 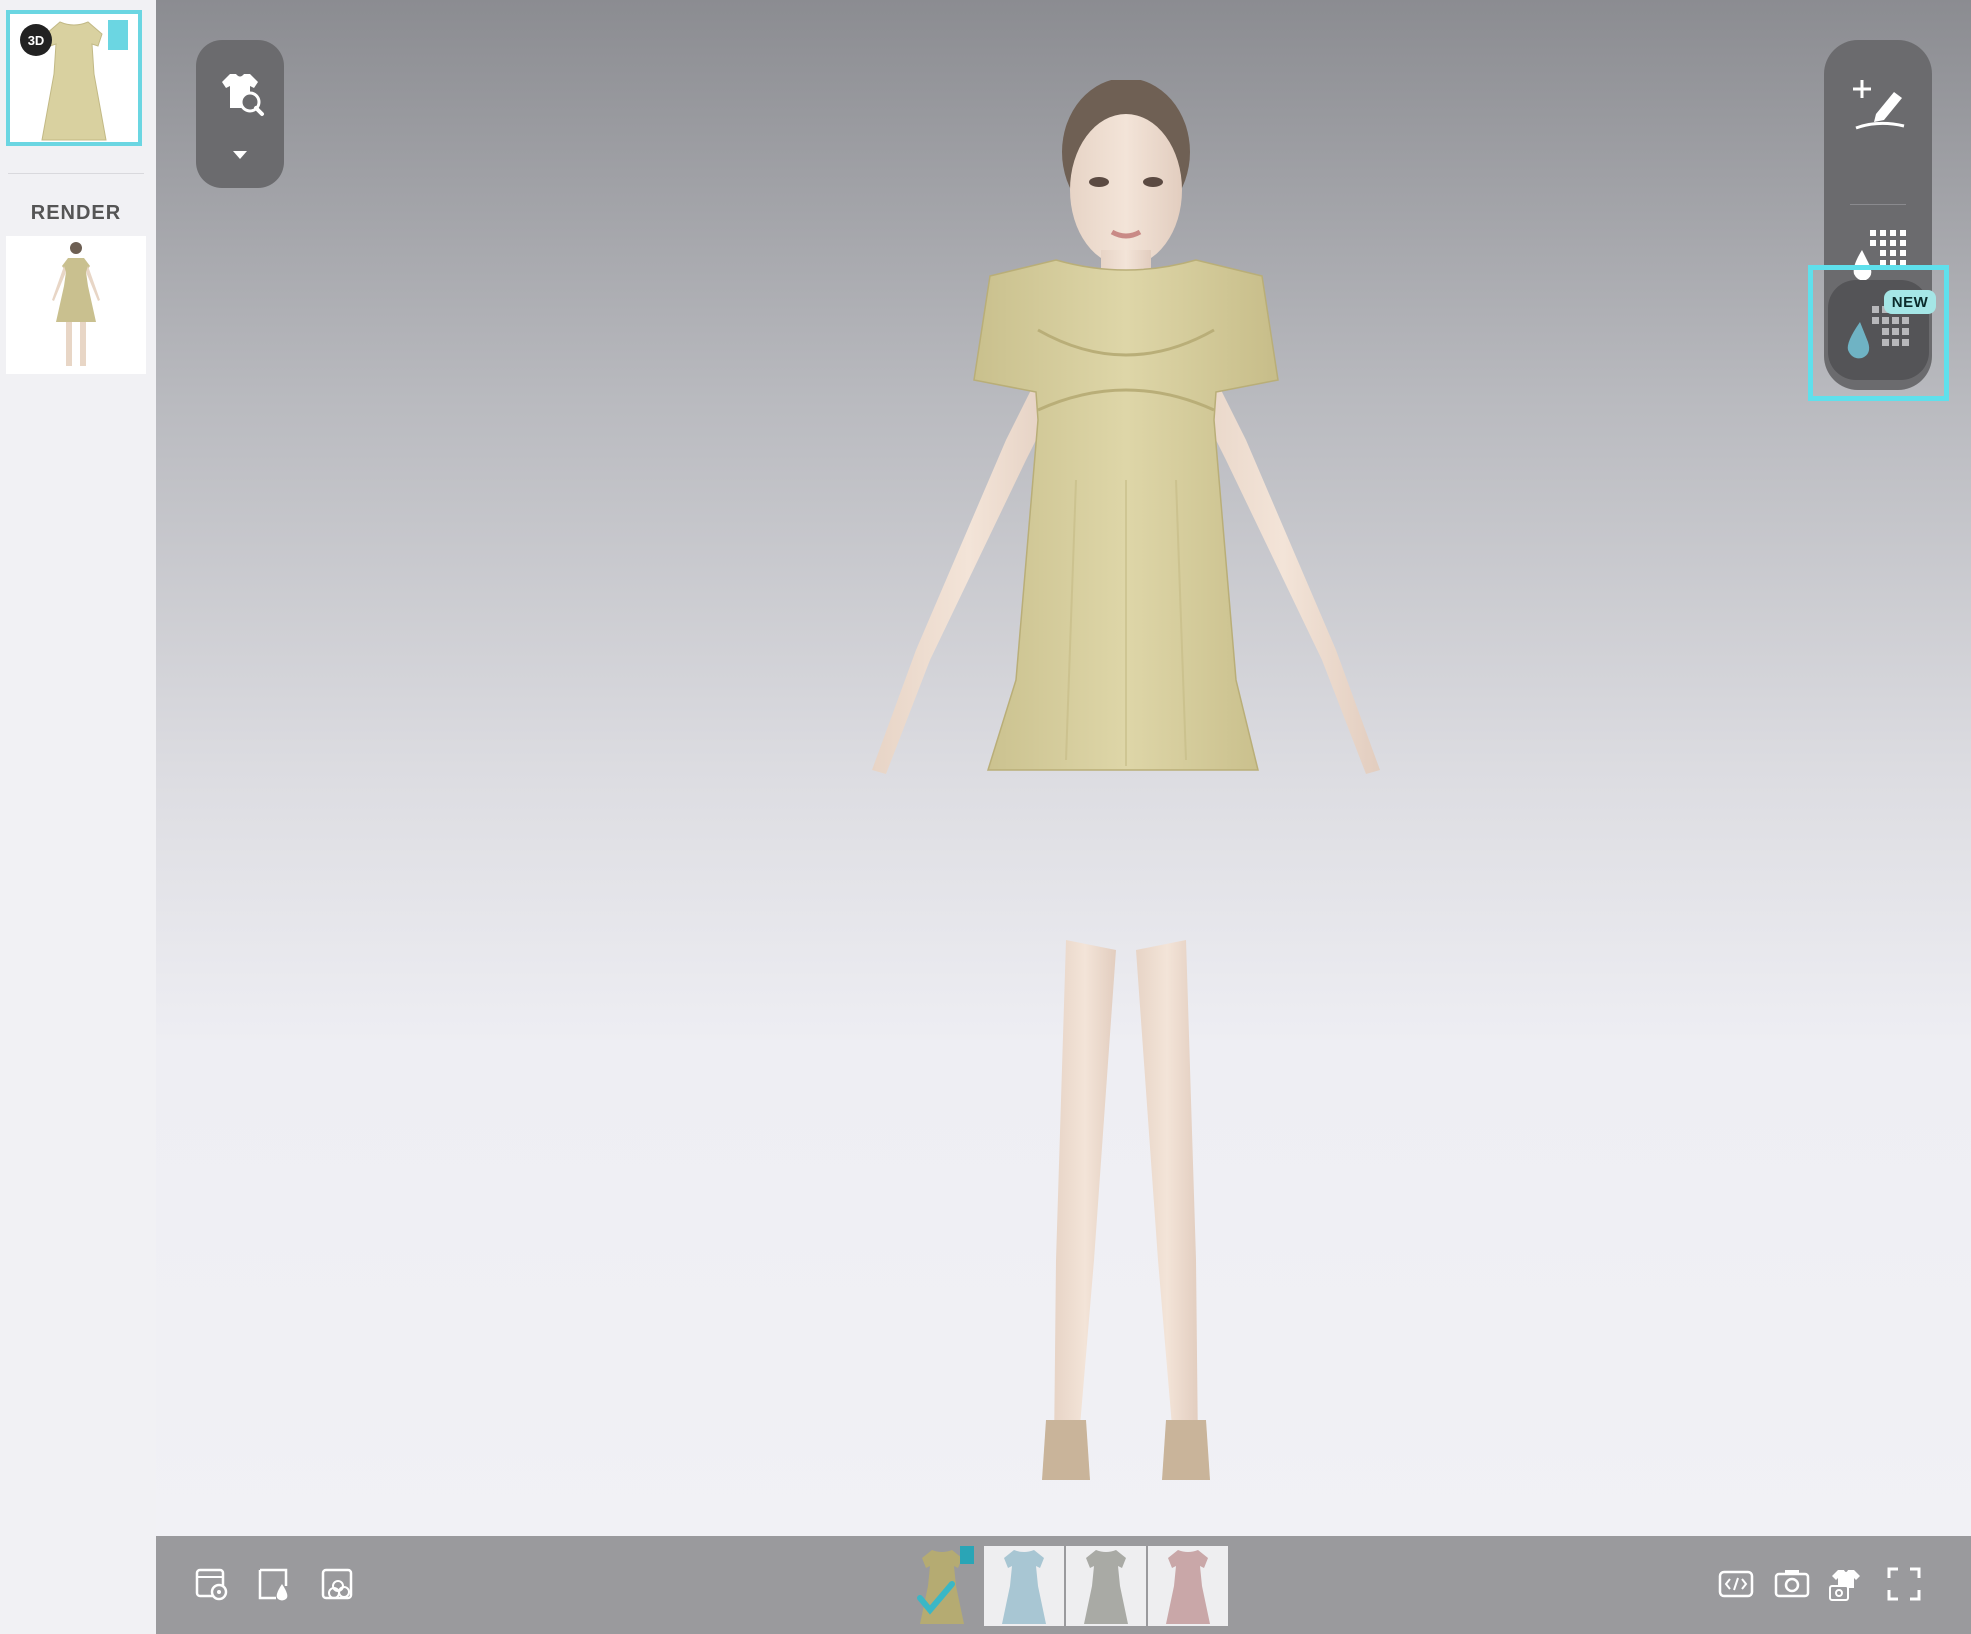 I want to click on dress-gray-image, so click(x=1106, y=1587).